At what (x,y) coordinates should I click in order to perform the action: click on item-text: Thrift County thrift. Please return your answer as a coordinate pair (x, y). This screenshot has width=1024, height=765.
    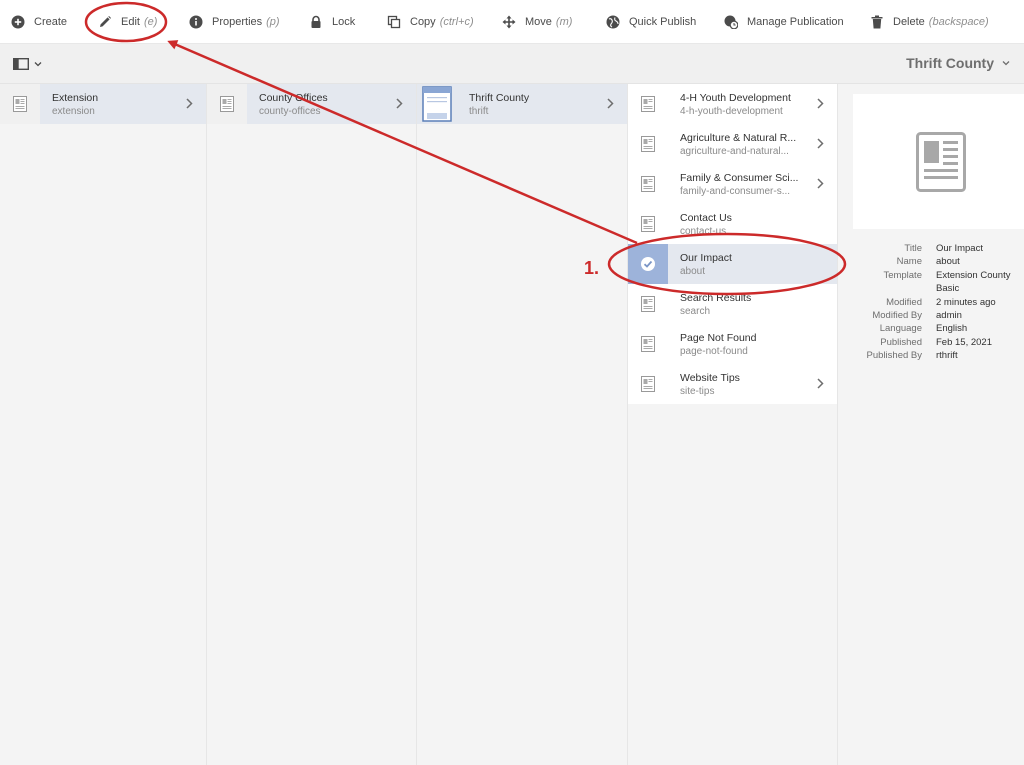
    Looking at the image, I should click on (499, 105).